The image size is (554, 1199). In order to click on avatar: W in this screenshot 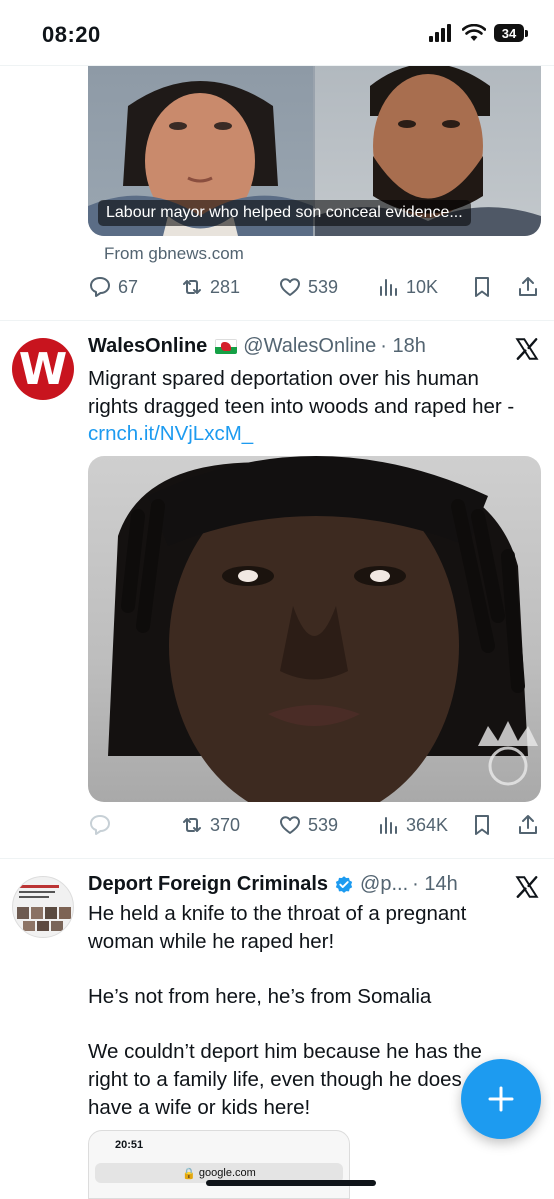, I will do `click(43, 369)`.